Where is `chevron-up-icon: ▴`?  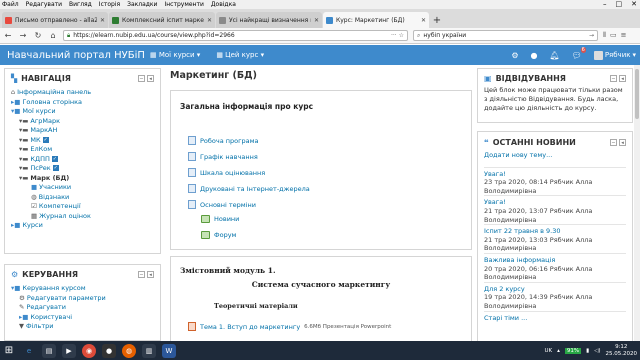
chevron-up-icon: ▴ is located at coordinates (558, 351).